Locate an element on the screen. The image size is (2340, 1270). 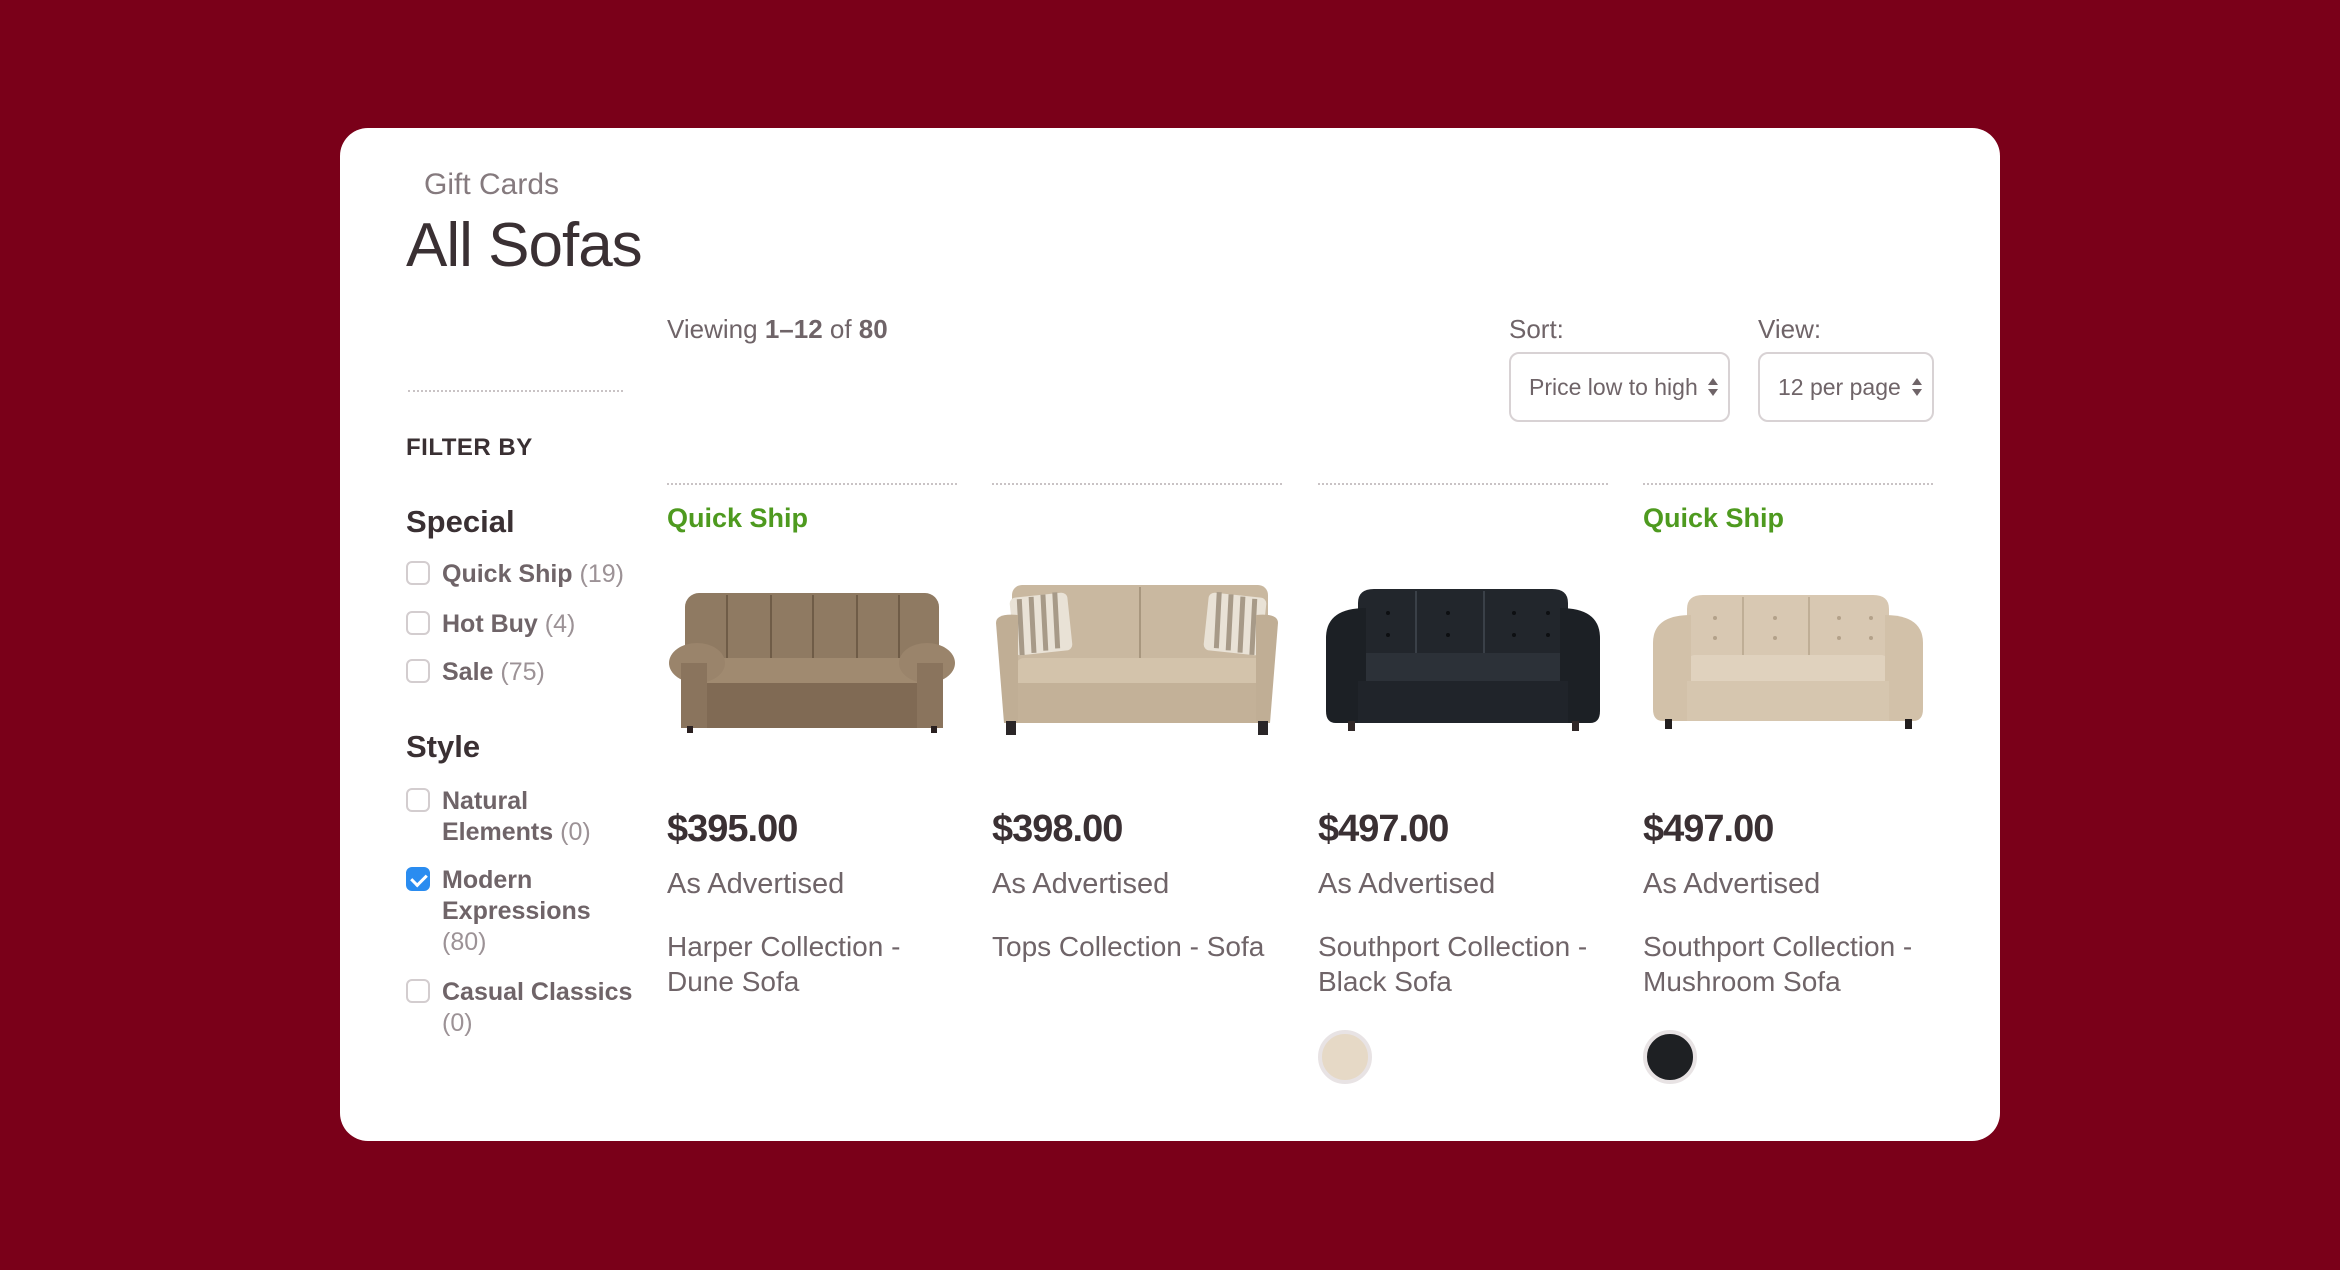
filter-label: Sale is located at coordinates (468, 672).